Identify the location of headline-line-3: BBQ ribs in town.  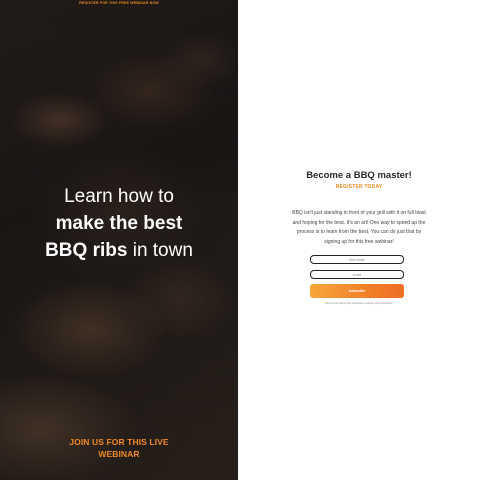
(119, 250).